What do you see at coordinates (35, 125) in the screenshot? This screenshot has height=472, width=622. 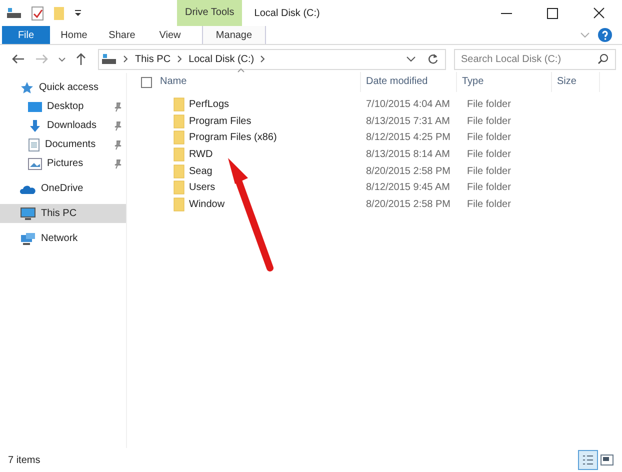 I see `download-icon` at bounding box center [35, 125].